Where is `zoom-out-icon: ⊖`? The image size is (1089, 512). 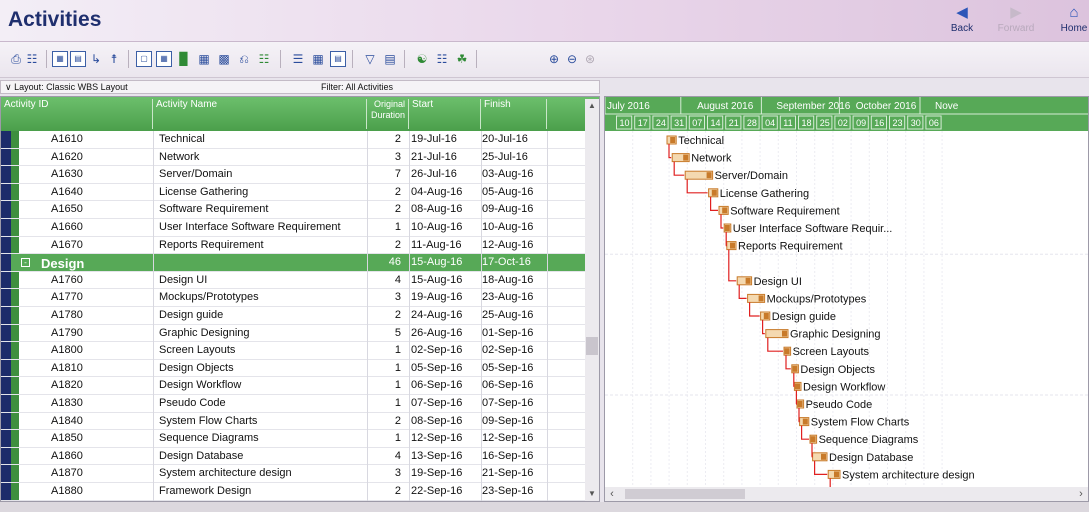
zoom-out-icon: ⊖ is located at coordinates (572, 59).